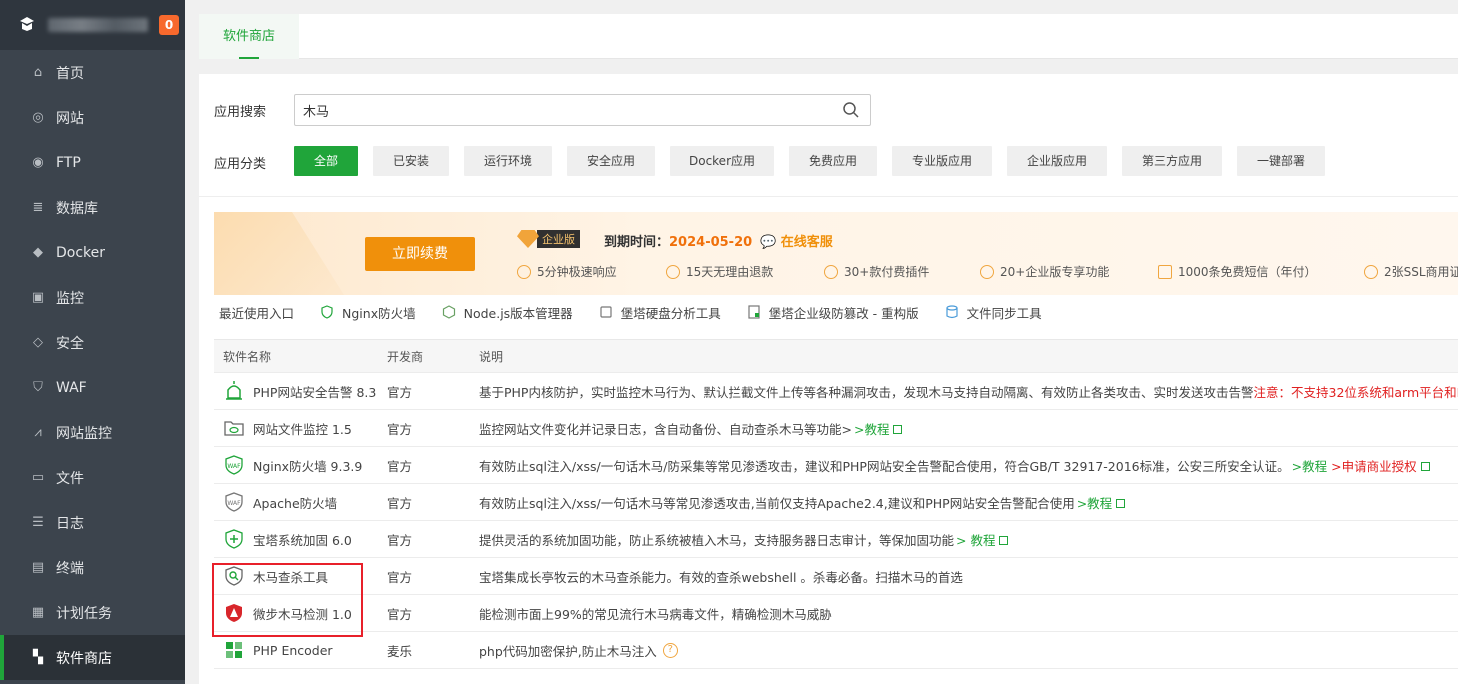 This screenshot has width=1458, height=684. Describe the element at coordinates (326, 161) in the screenshot. I see `category-all: 全部` at that location.